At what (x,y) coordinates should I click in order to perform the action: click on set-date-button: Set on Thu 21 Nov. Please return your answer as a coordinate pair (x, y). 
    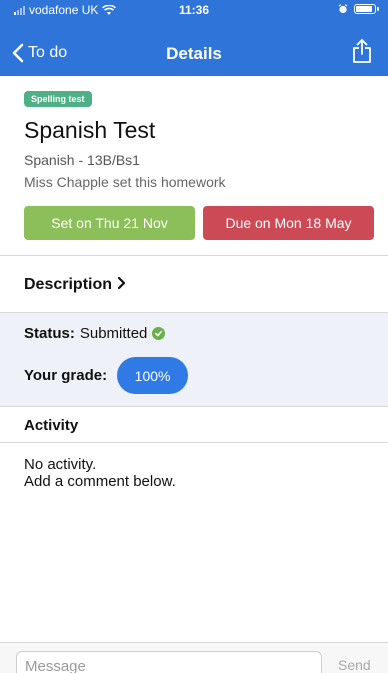
    Looking at the image, I should click on (109, 223).